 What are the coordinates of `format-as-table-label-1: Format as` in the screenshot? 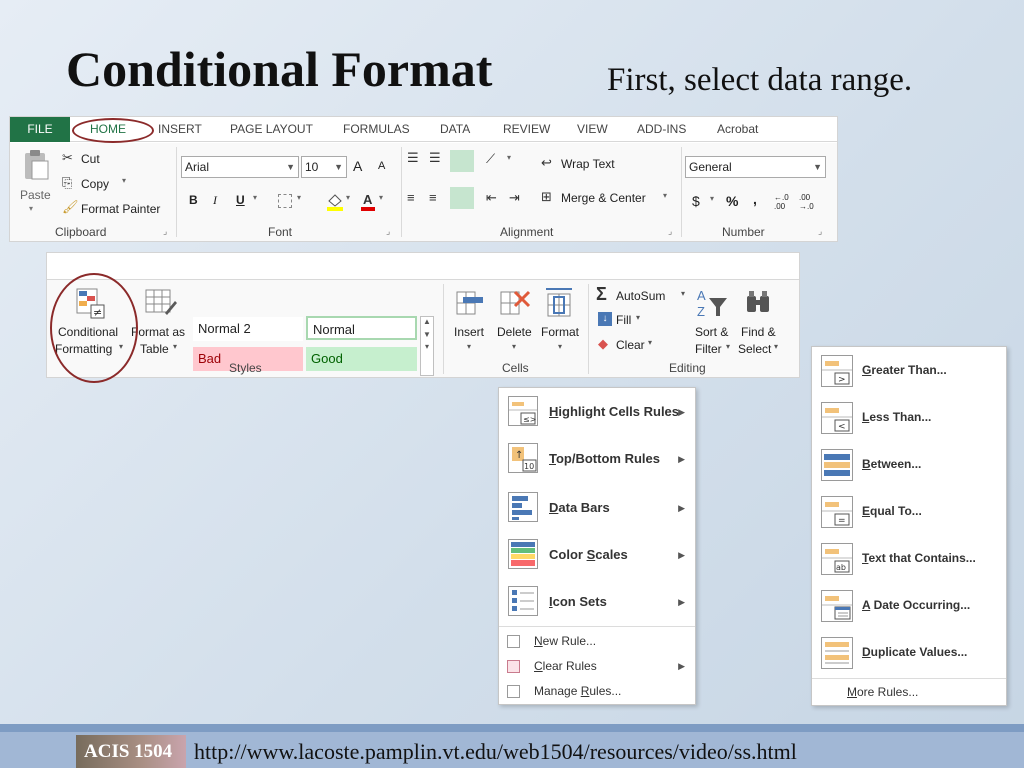 It's located at (158, 332).